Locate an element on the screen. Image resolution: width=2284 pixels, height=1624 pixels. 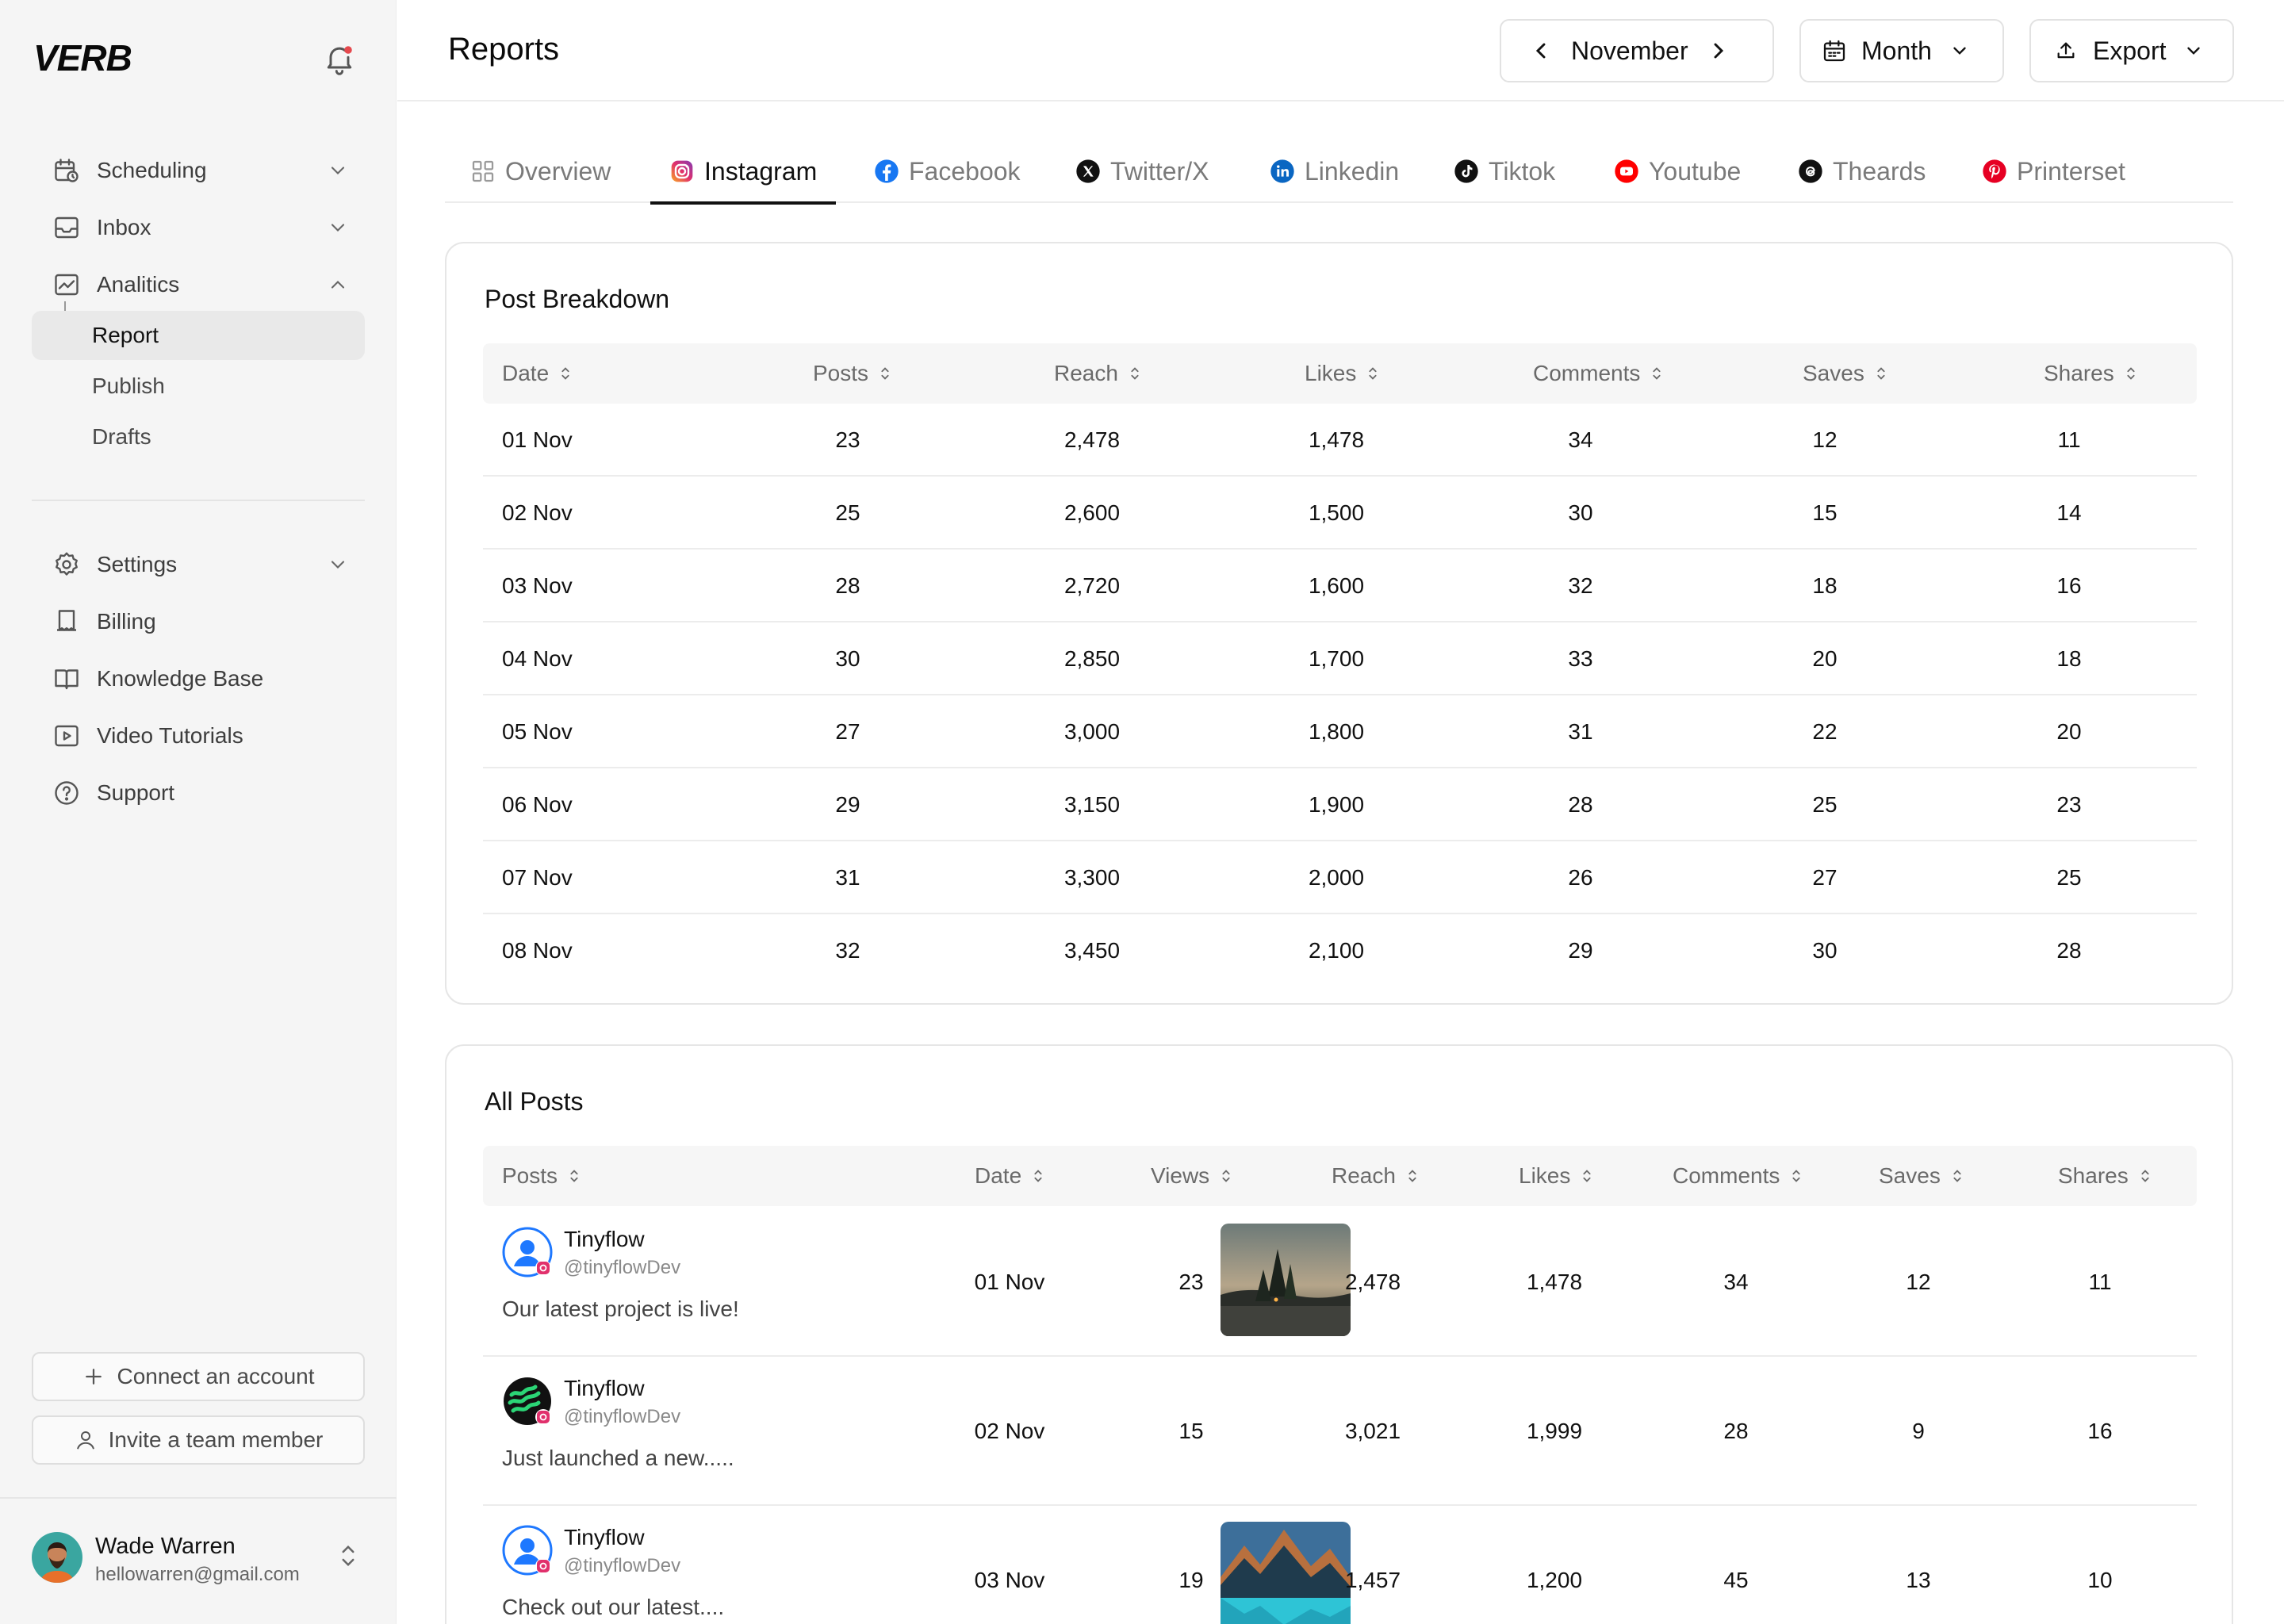
table-cell: 08 Nov is located at coordinates (537, 951).